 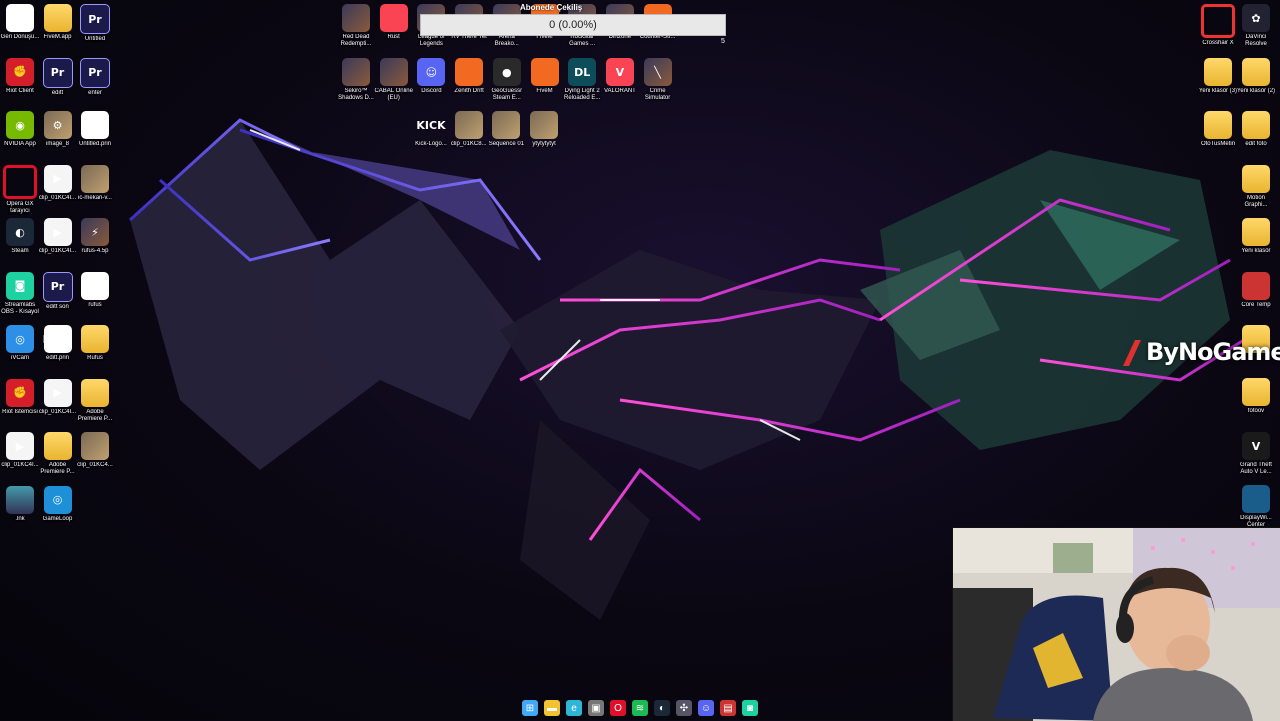 I want to click on desktop-icon: ◉ NVIDIA App, so click(x=20, y=129).